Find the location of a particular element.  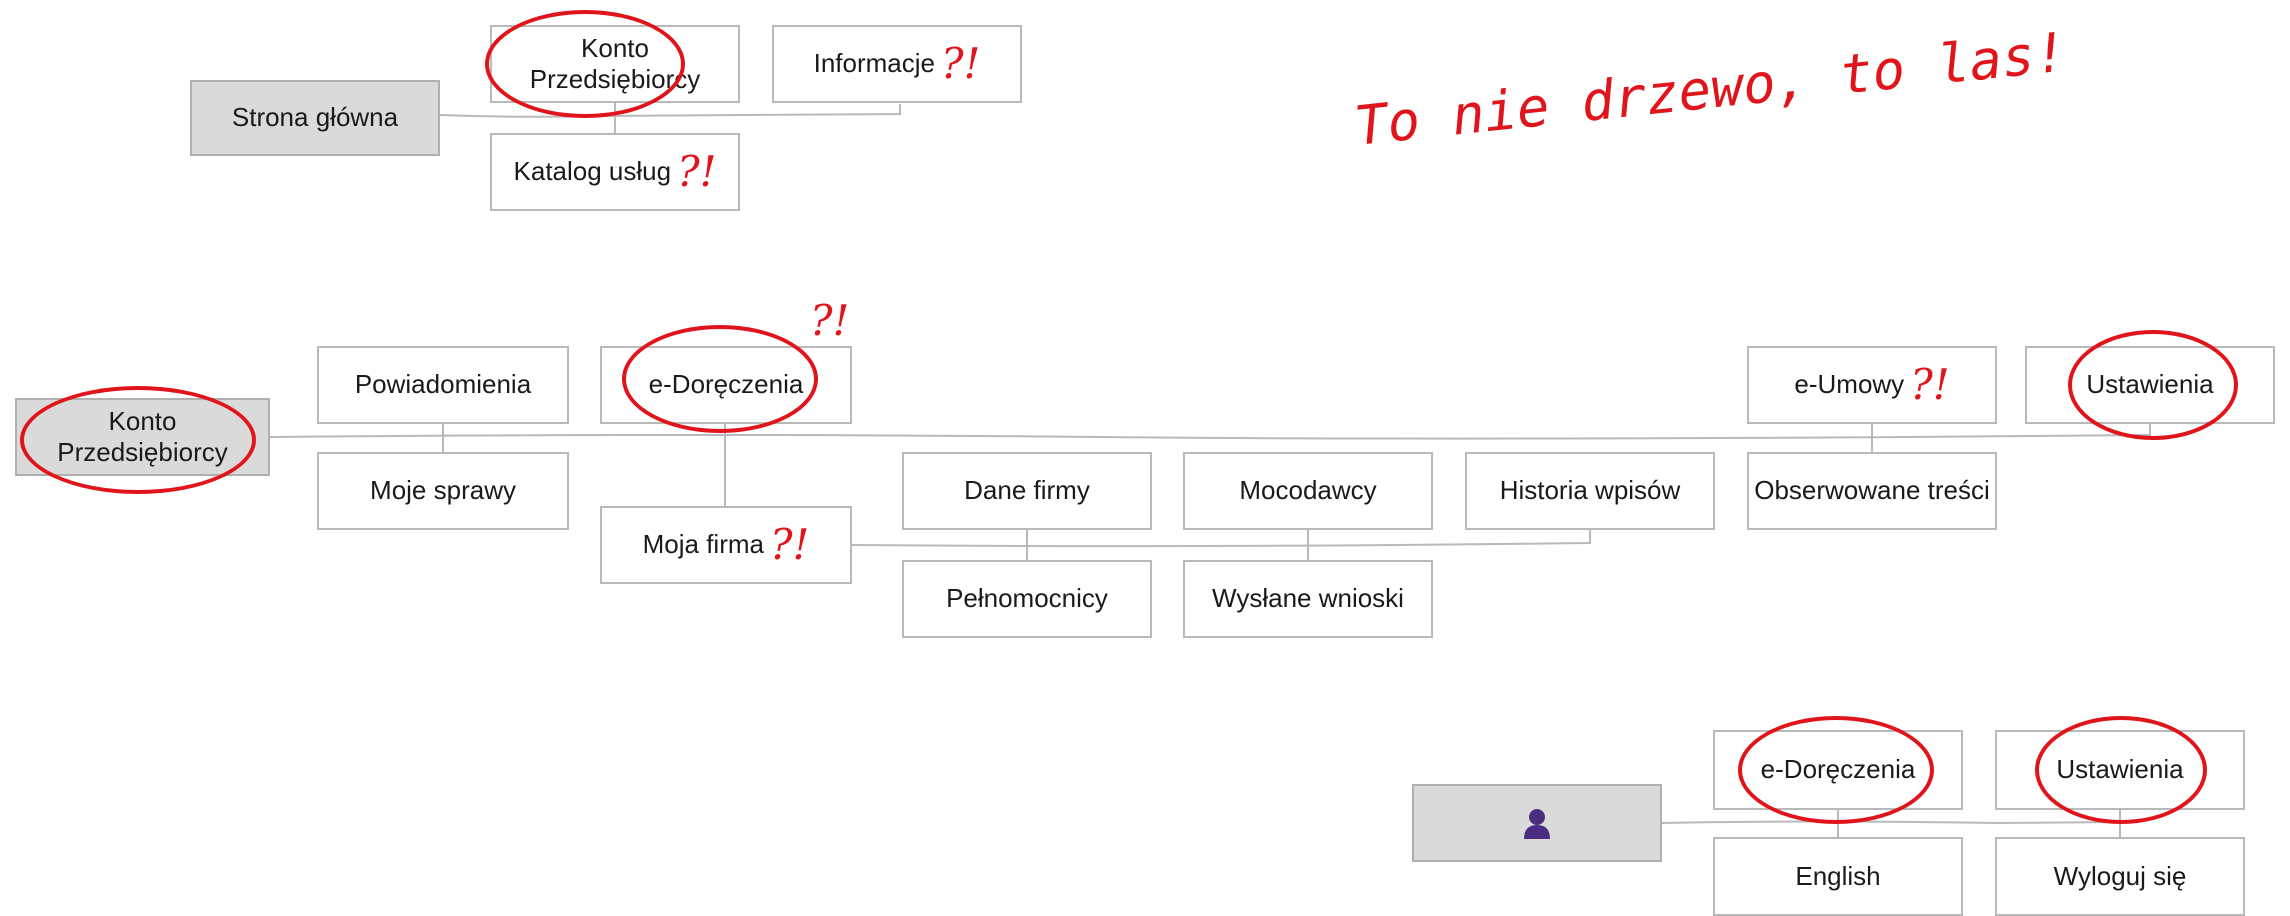

node-label: Wyloguj się is located at coordinates (2120, 875).